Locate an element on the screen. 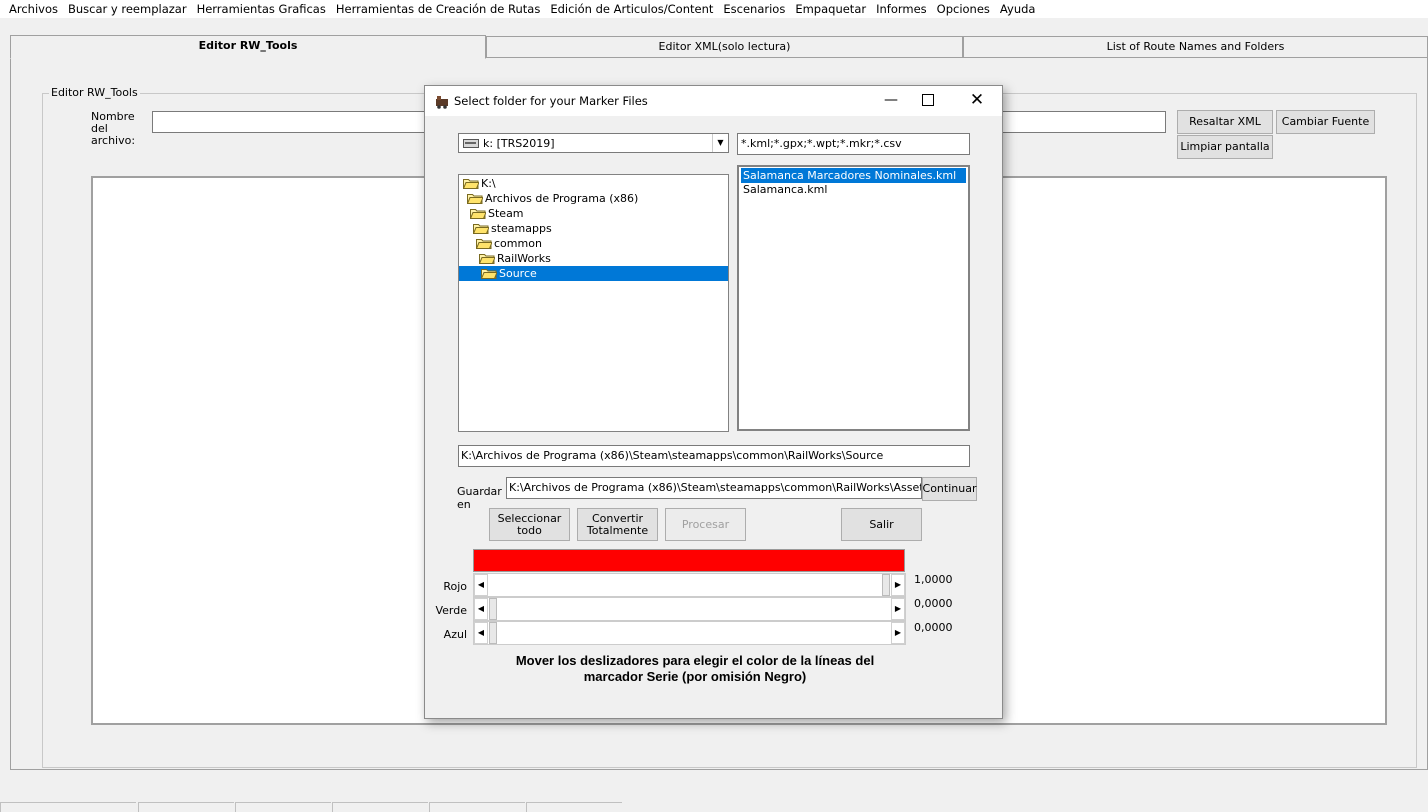  folder-item-selected: Source is located at coordinates (593, 273).